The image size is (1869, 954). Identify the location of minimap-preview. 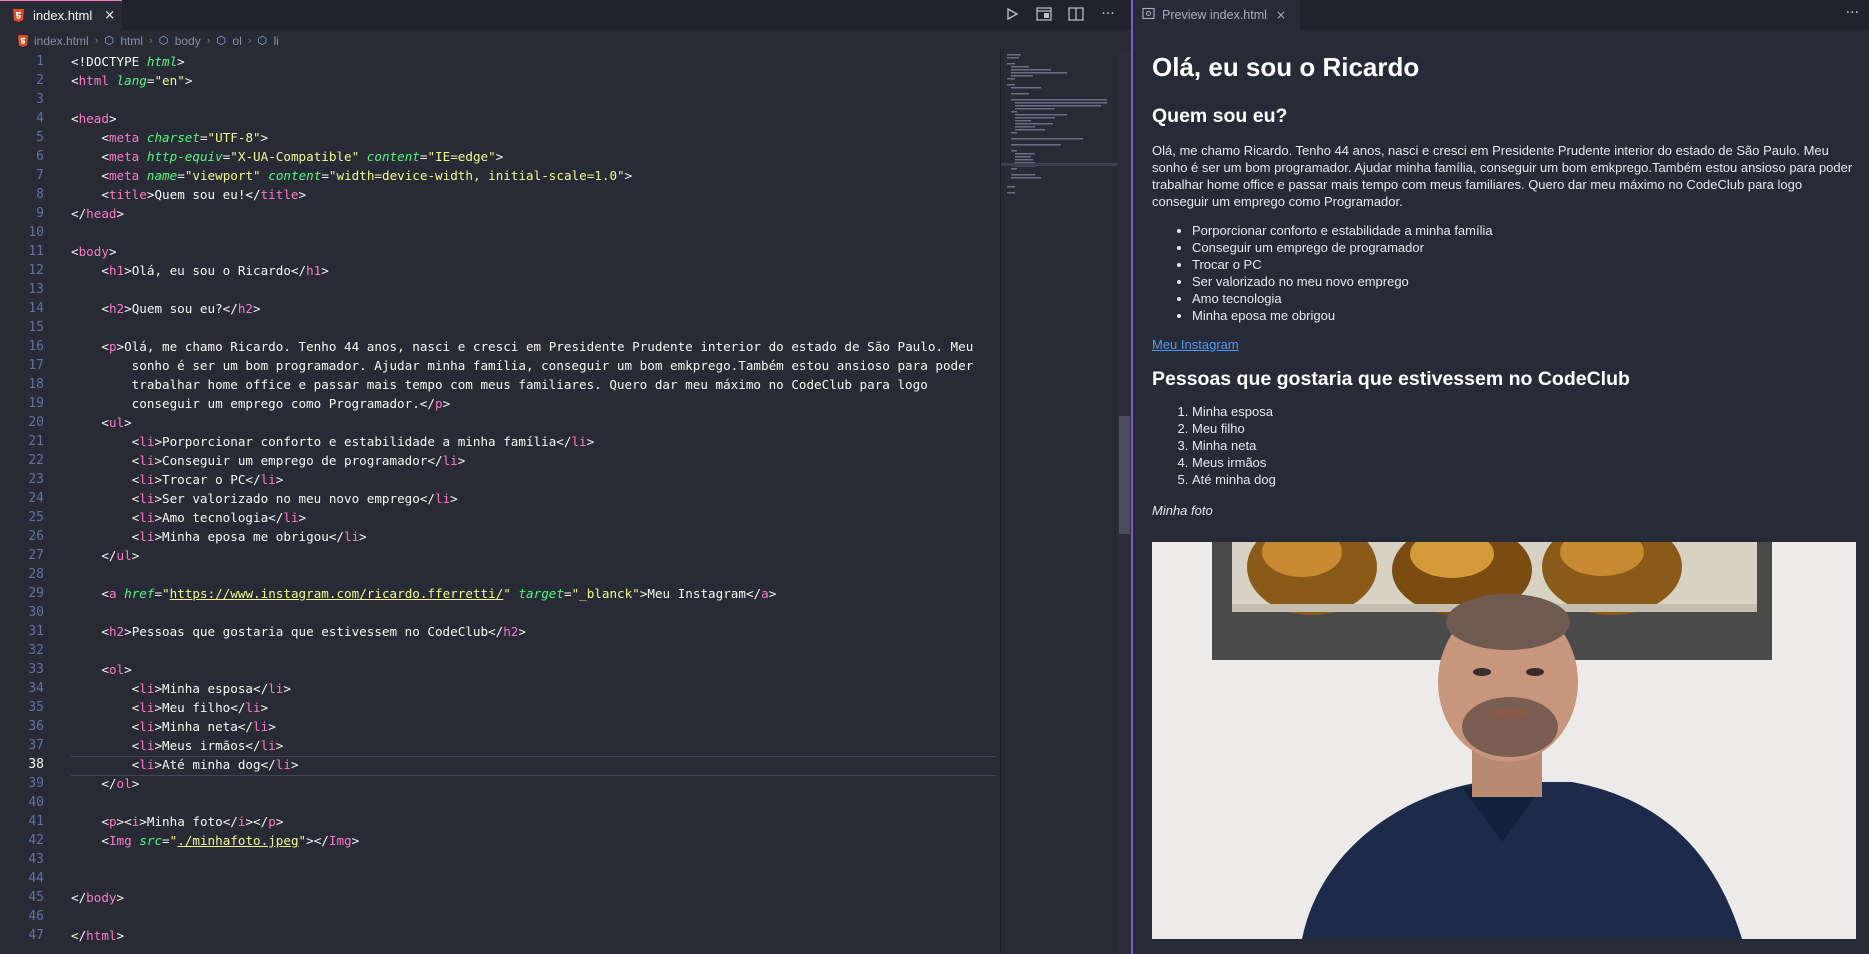
(1060, 124).